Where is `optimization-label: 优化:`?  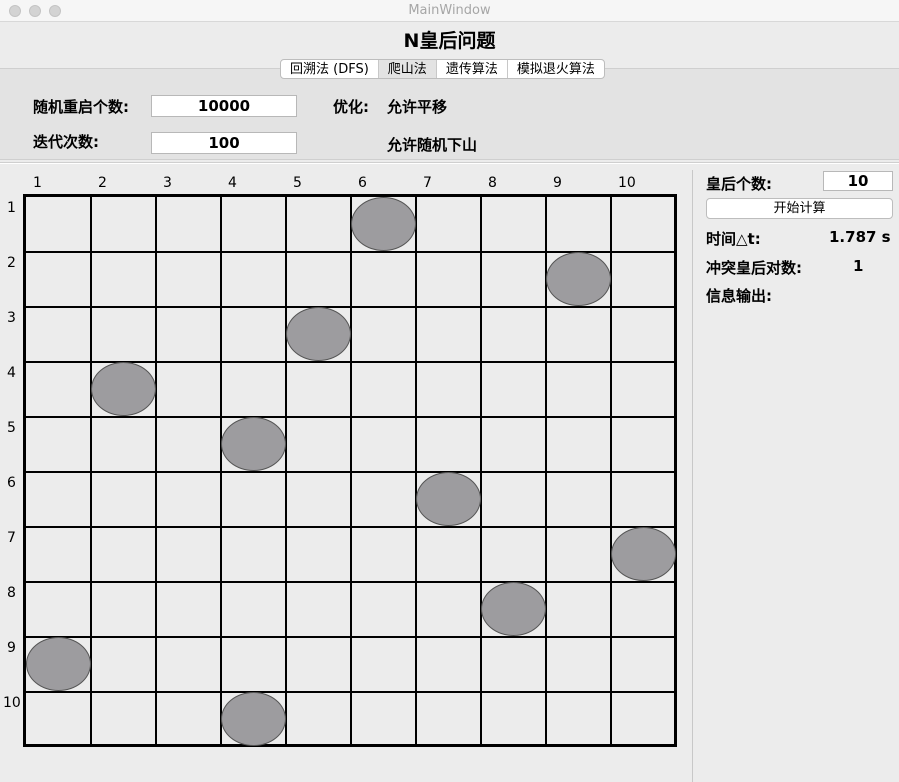 optimization-label: 优化: is located at coordinates (351, 107).